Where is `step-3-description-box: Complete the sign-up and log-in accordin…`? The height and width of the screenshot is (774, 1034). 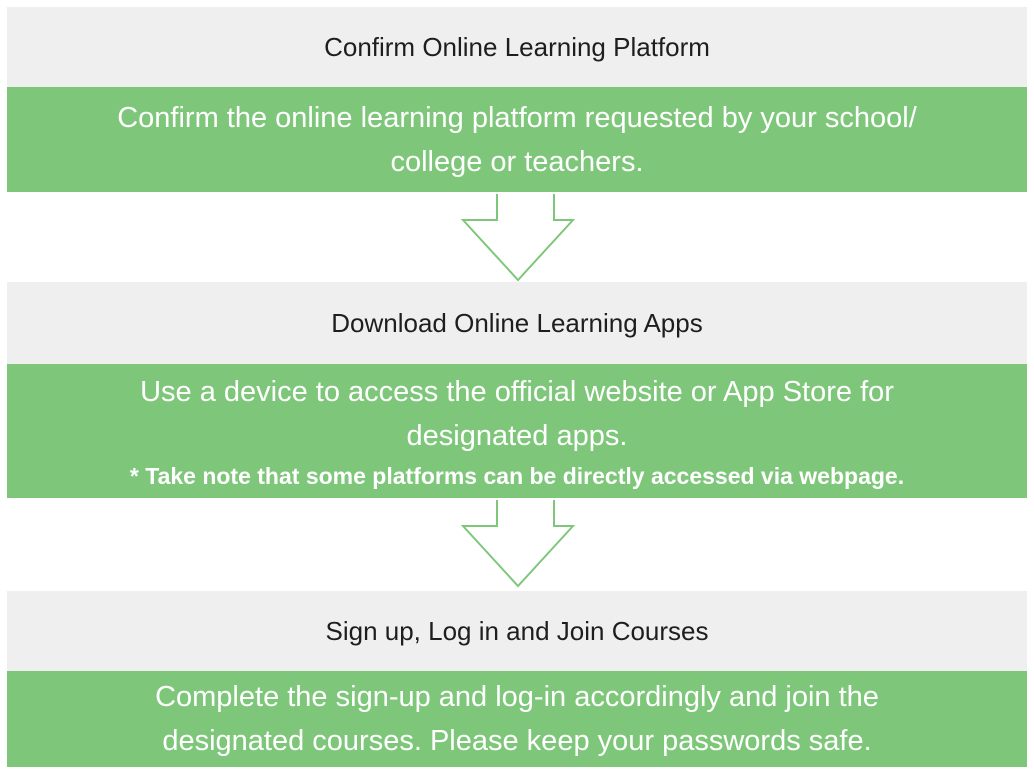 step-3-description-box: Complete the sign-up and log-in accordin… is located at coordinates (517, 719).